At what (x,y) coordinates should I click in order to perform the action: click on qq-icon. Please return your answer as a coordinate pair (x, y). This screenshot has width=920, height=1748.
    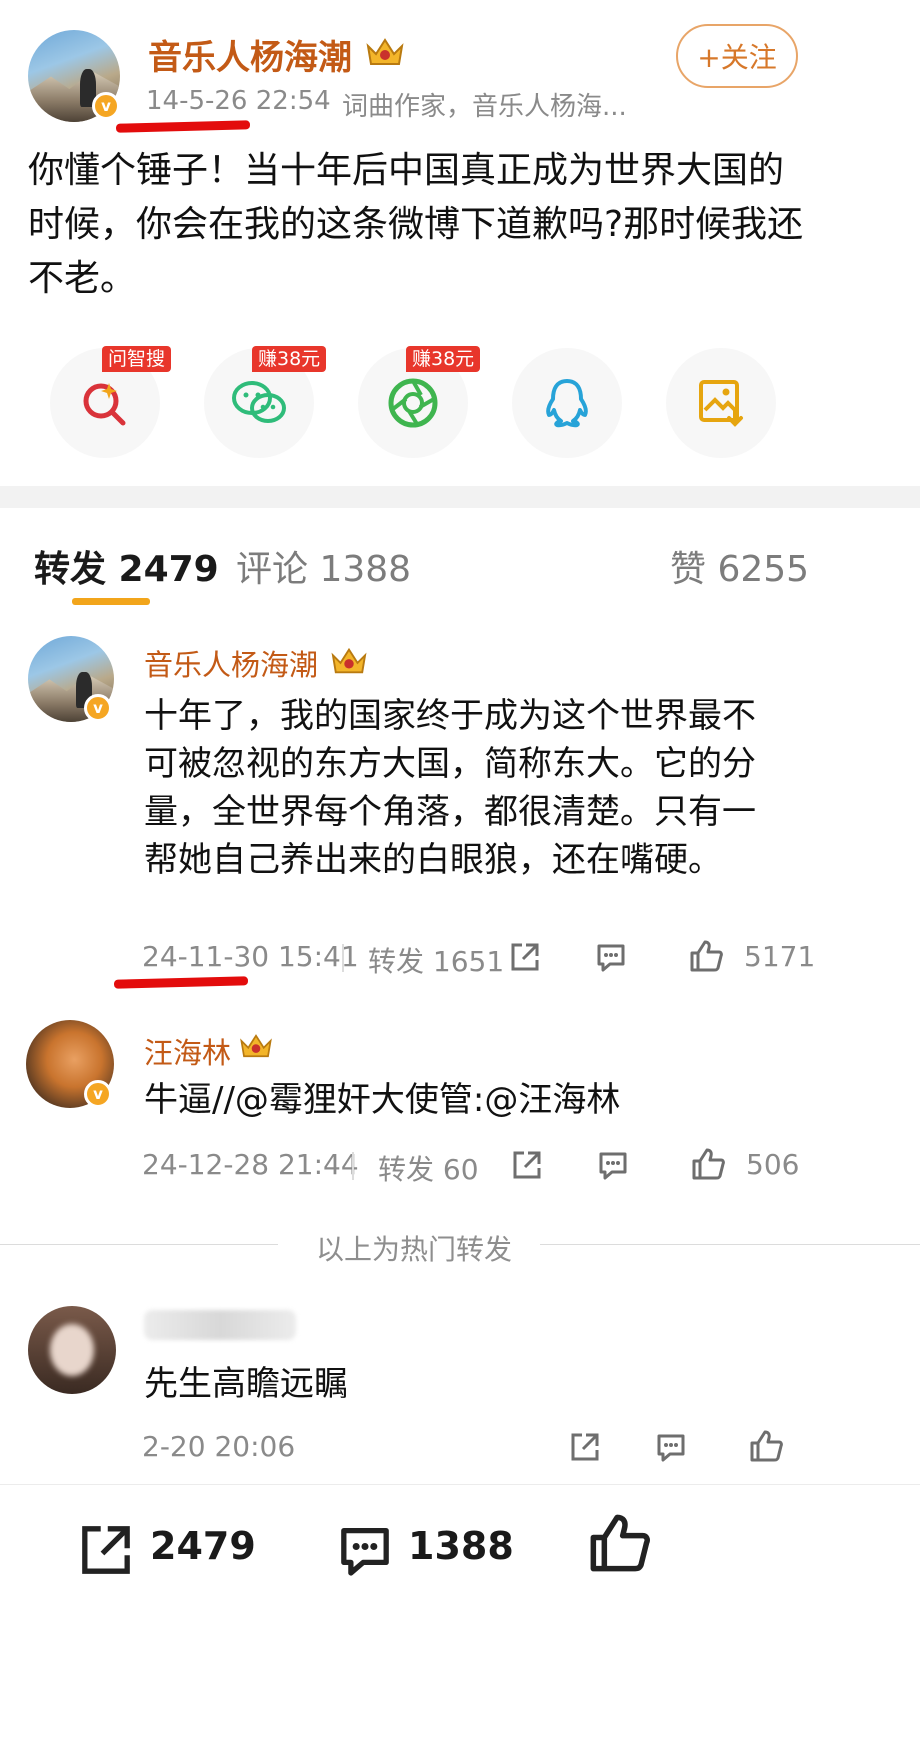
    Looking at the image, I should click on (567, 403).